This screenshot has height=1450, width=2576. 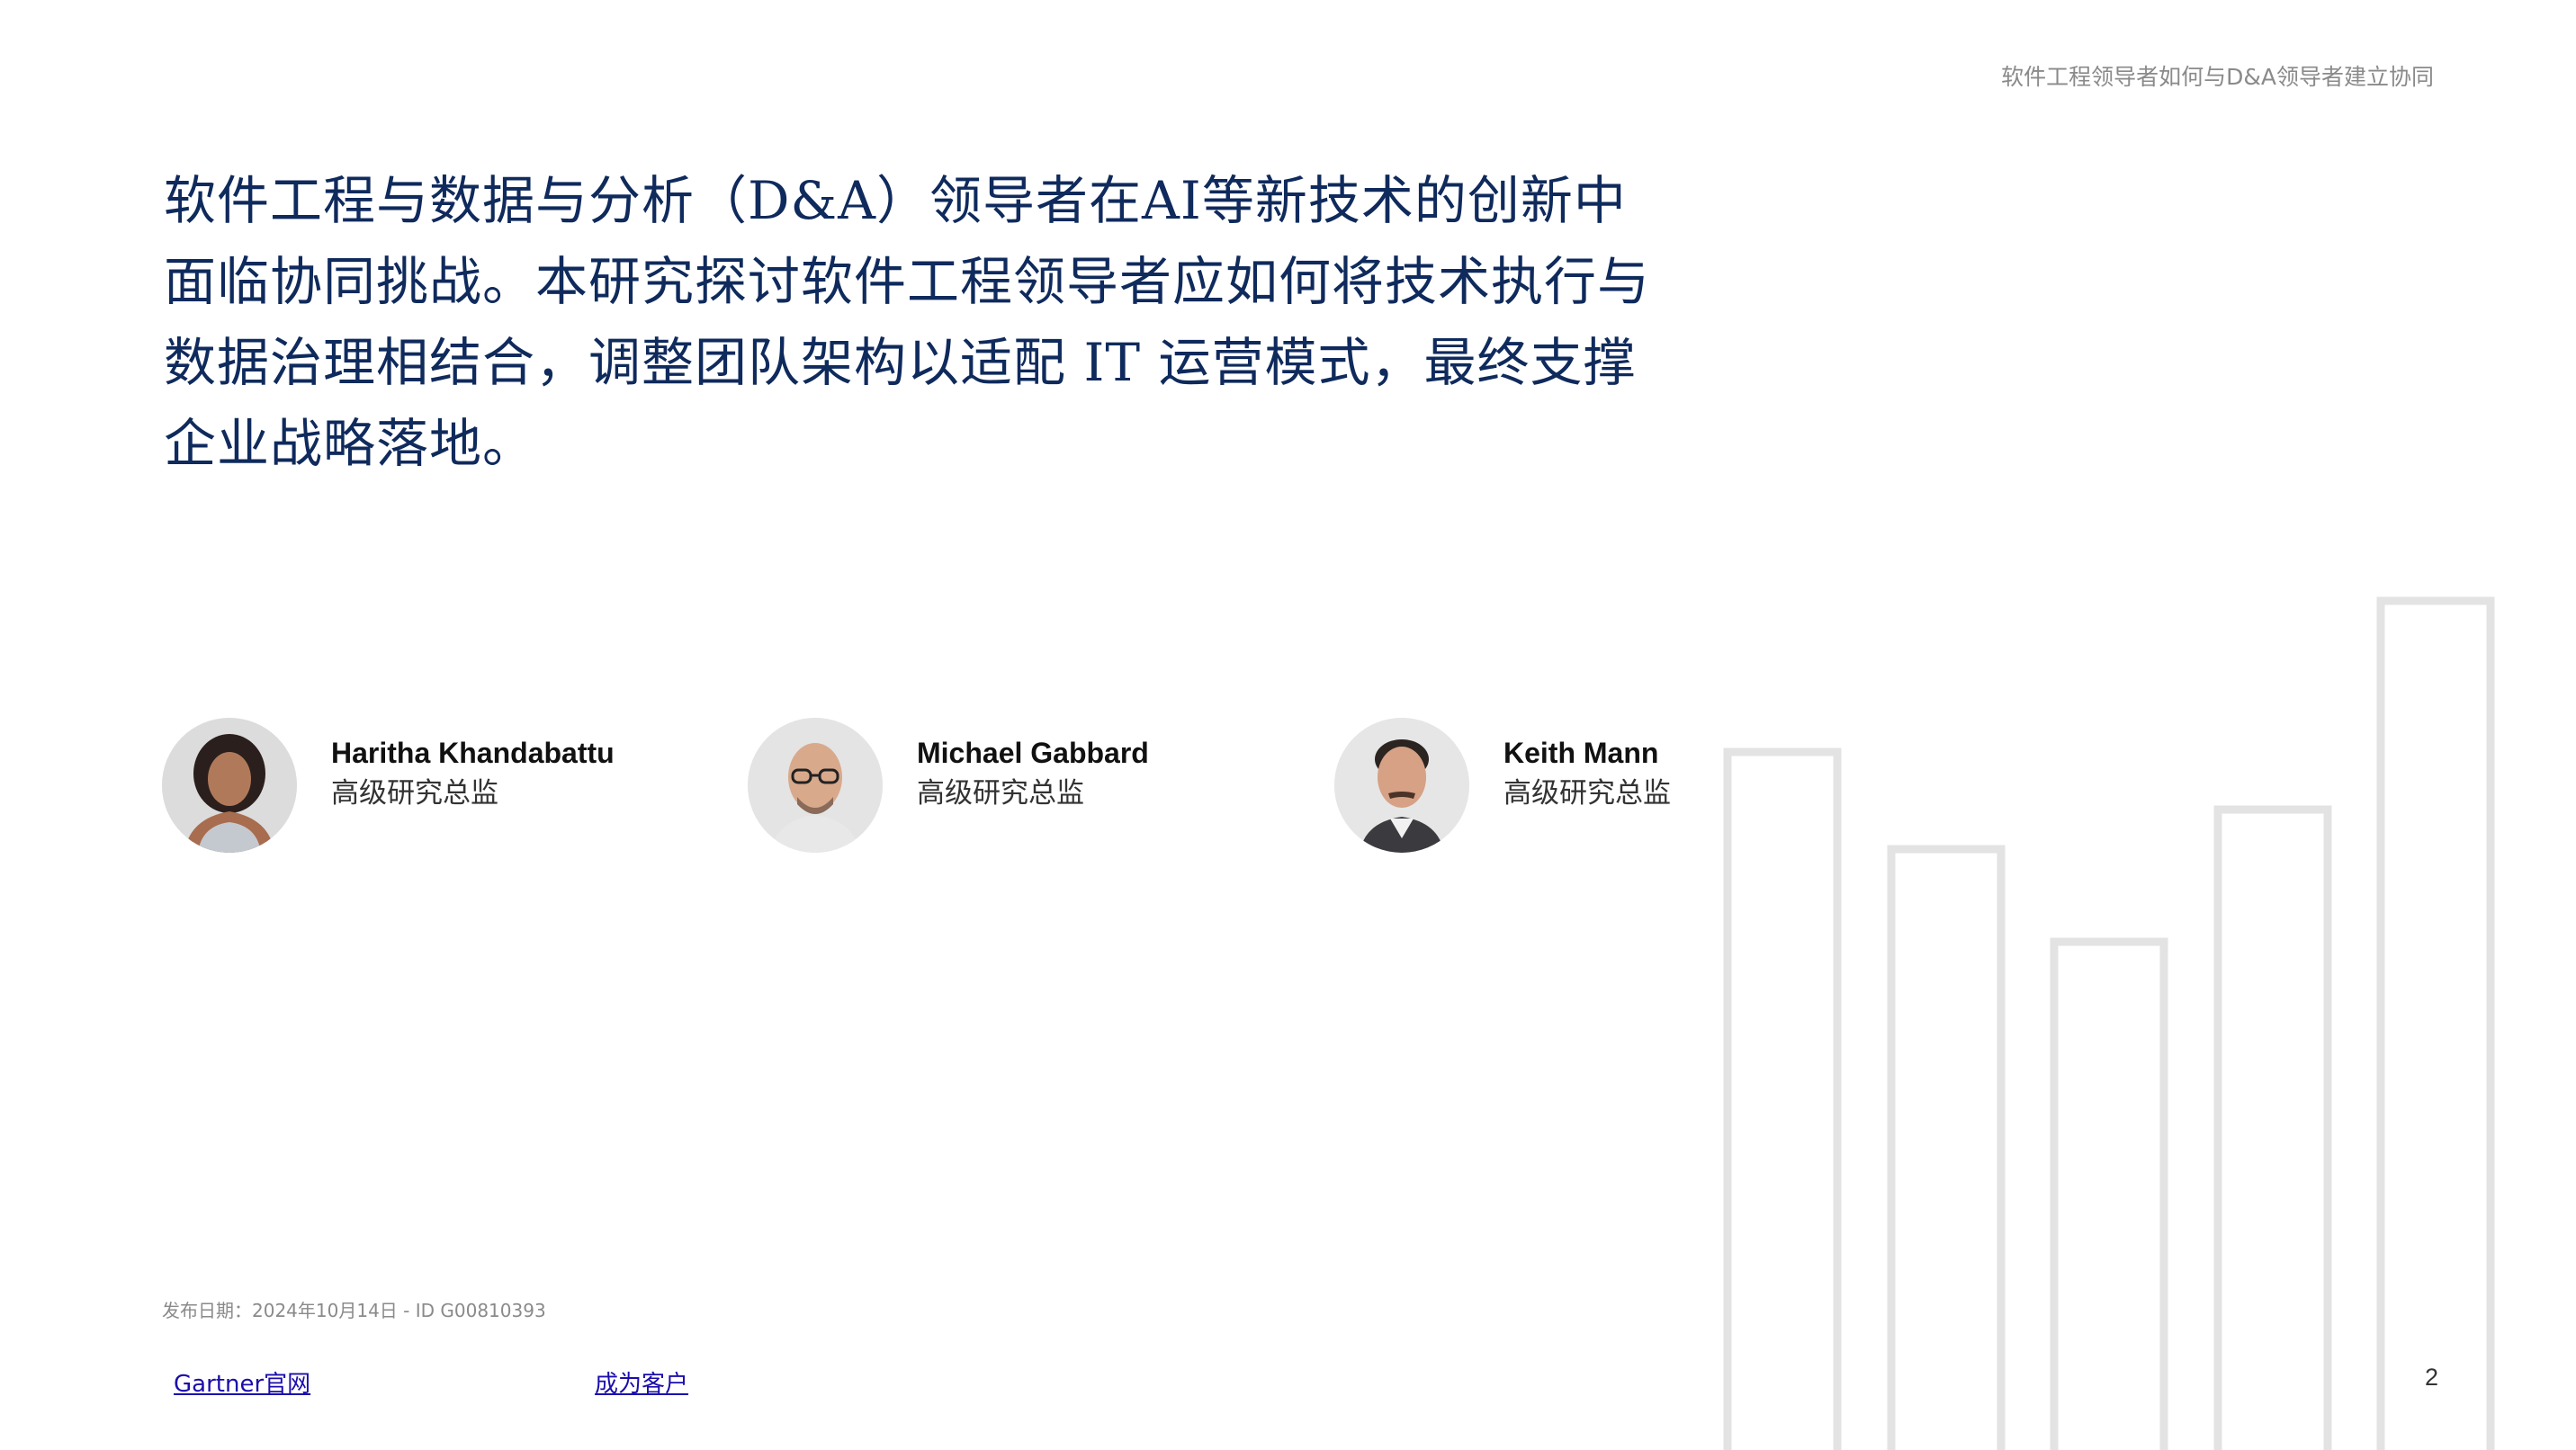 I want to click on author-name: Michael Gabbard, so click(x=1033, y=753).